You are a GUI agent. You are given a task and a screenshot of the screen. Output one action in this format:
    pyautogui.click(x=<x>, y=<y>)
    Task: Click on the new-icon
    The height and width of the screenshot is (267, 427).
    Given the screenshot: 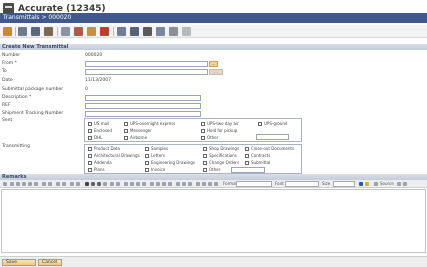 What is the action you would take?
    pyautogui.click(x=7, y=31)
    